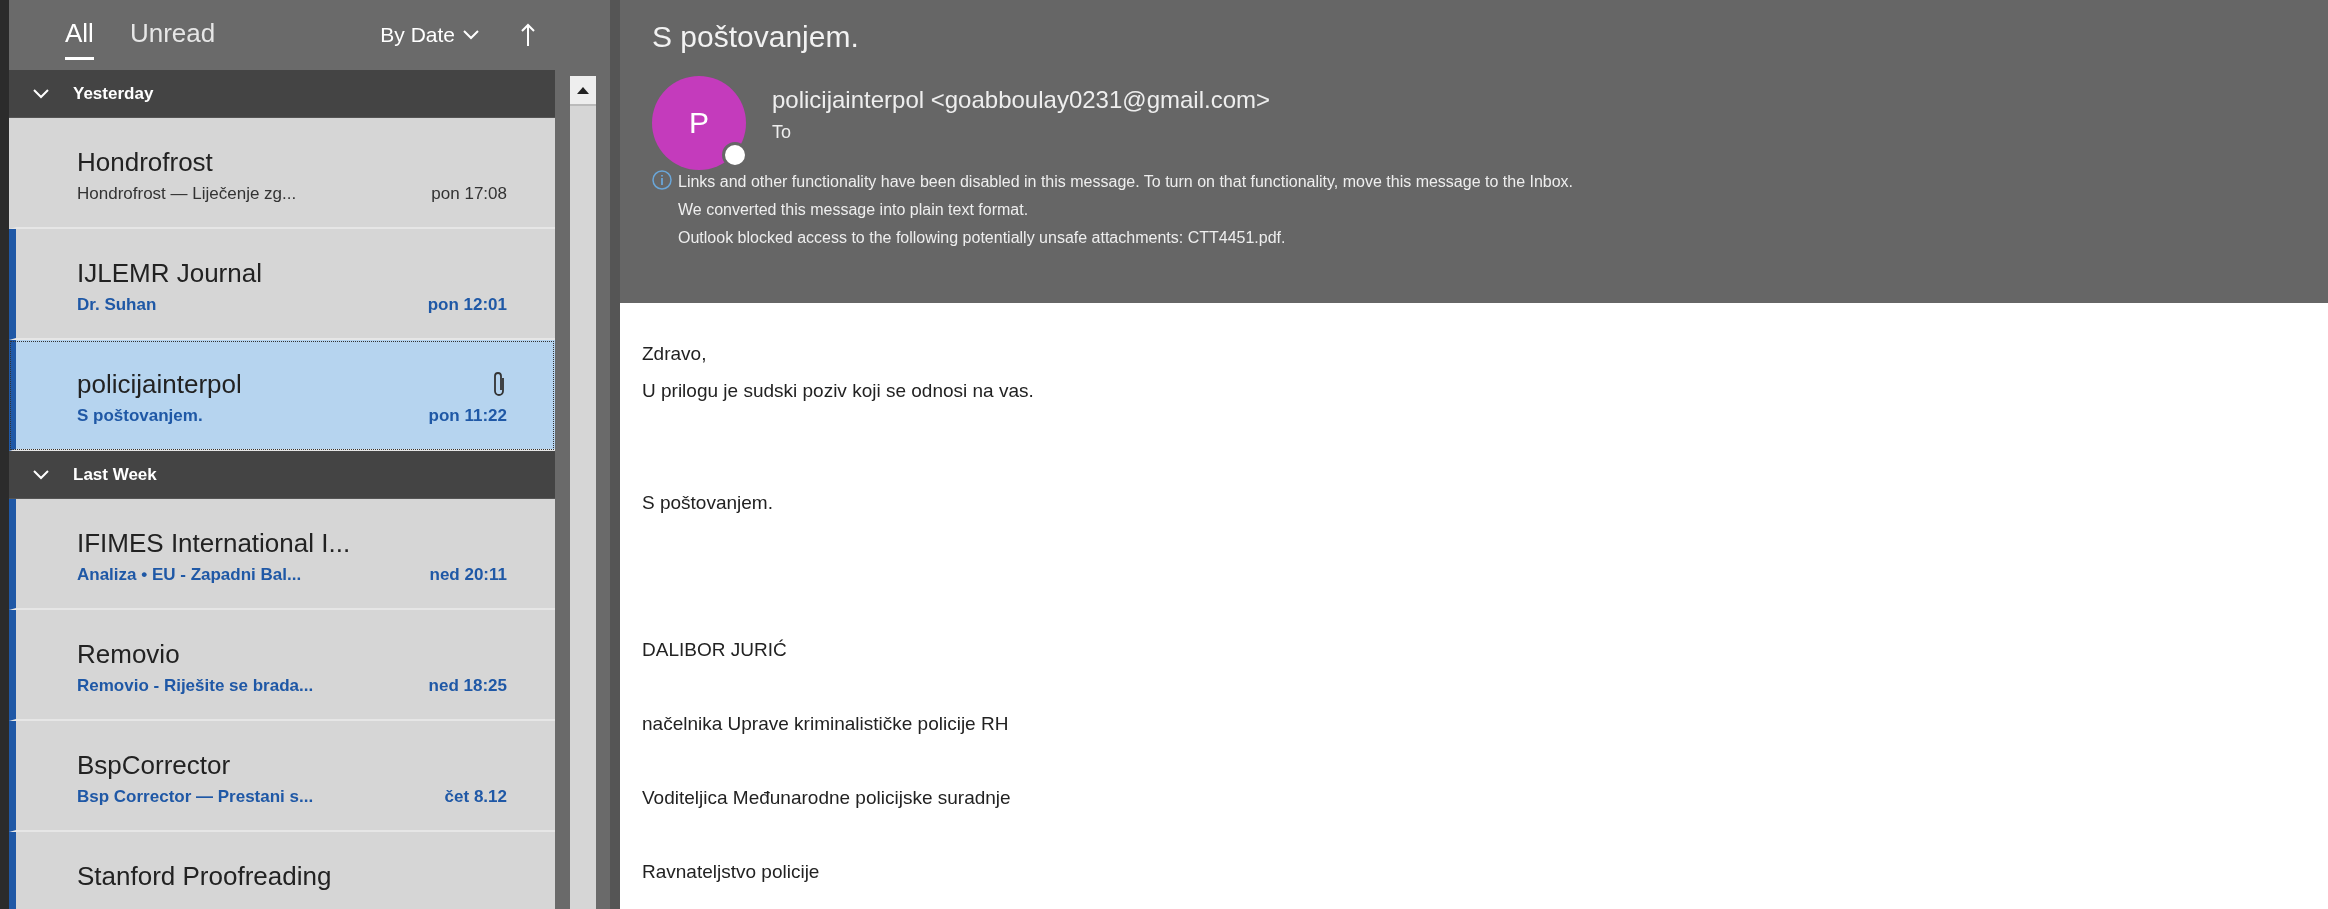 This screenshot has height=909, width=2328. What do you see at coordinates (854, 210) in the screenshot?
I see `notice-text: We converted this message into plain text format.` at bounding box center [854, 210].